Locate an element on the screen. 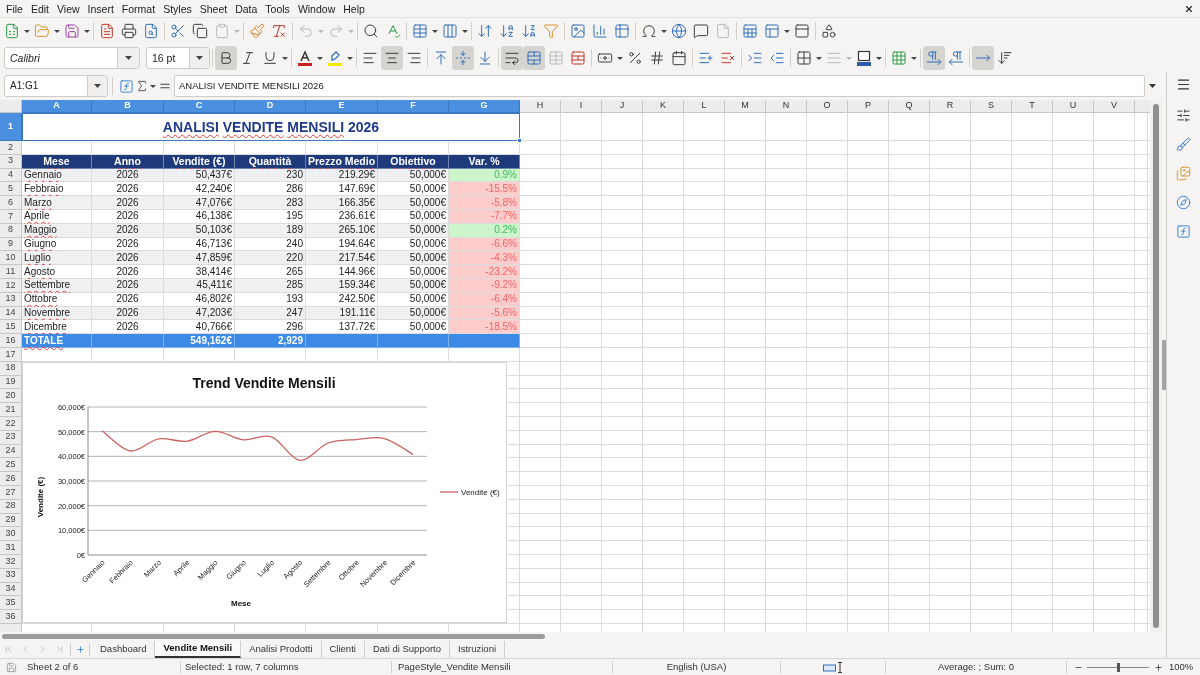  menu-item: Tools is located at coordinates (277, 8).